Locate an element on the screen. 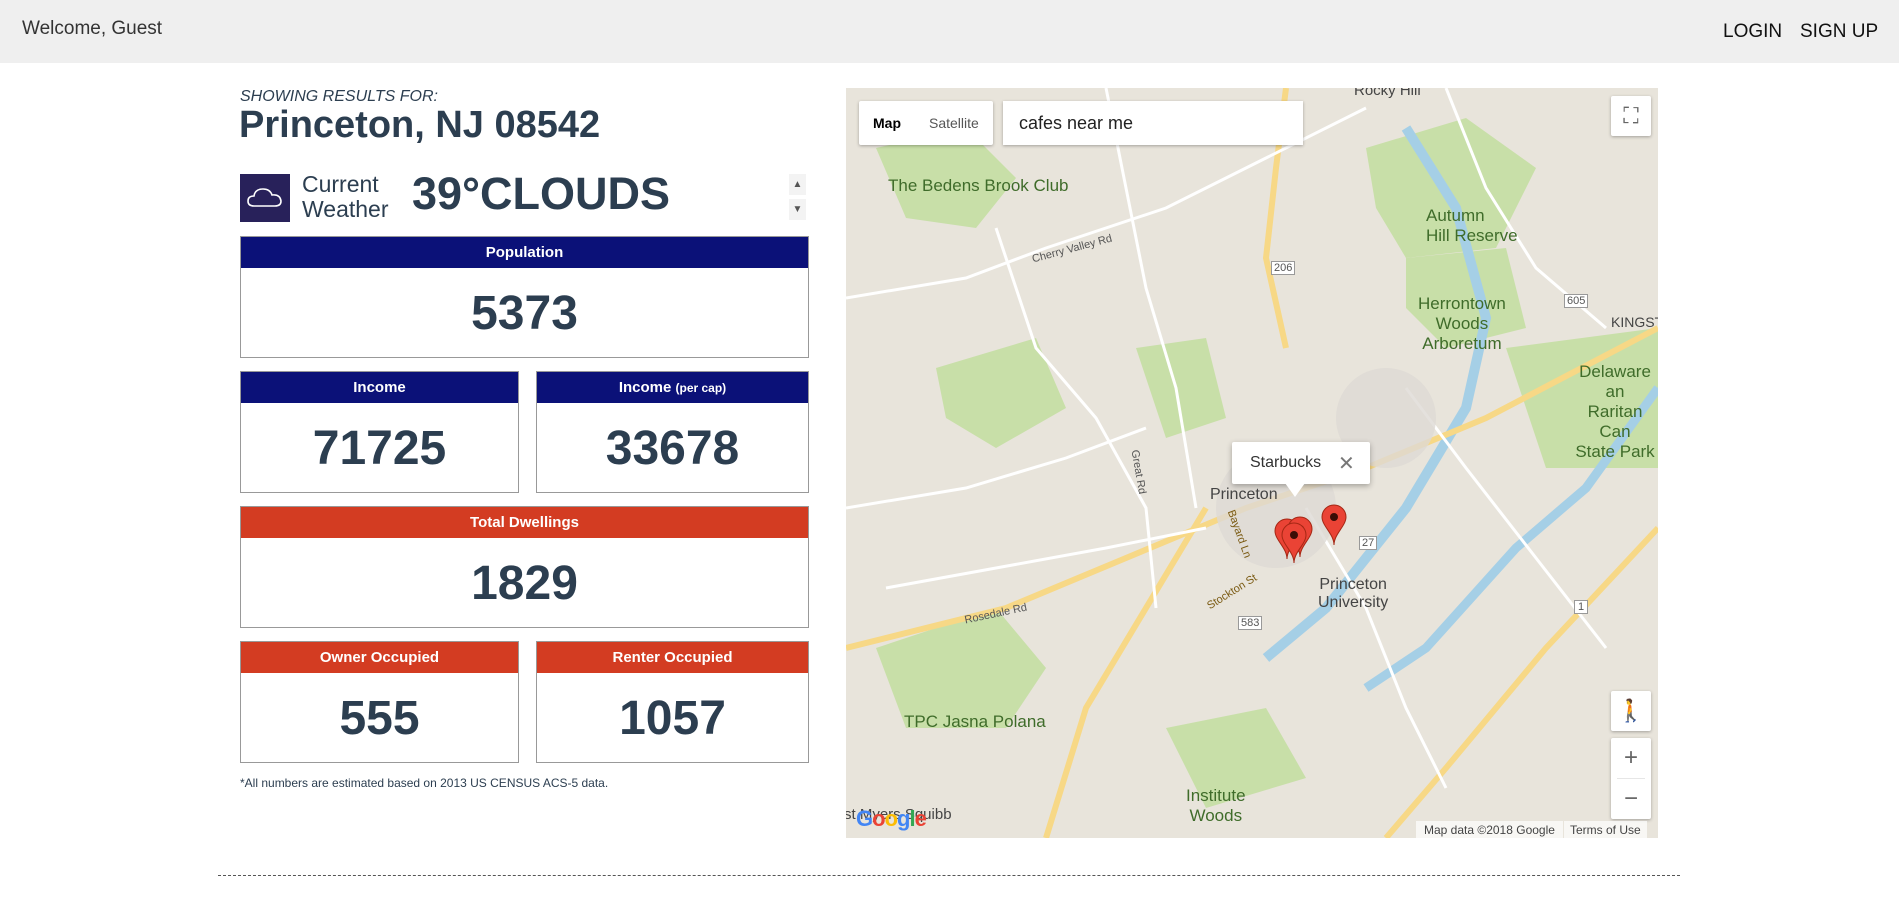  map-label-princeton-university: Princeton University is located at coordinates (1353, 593).